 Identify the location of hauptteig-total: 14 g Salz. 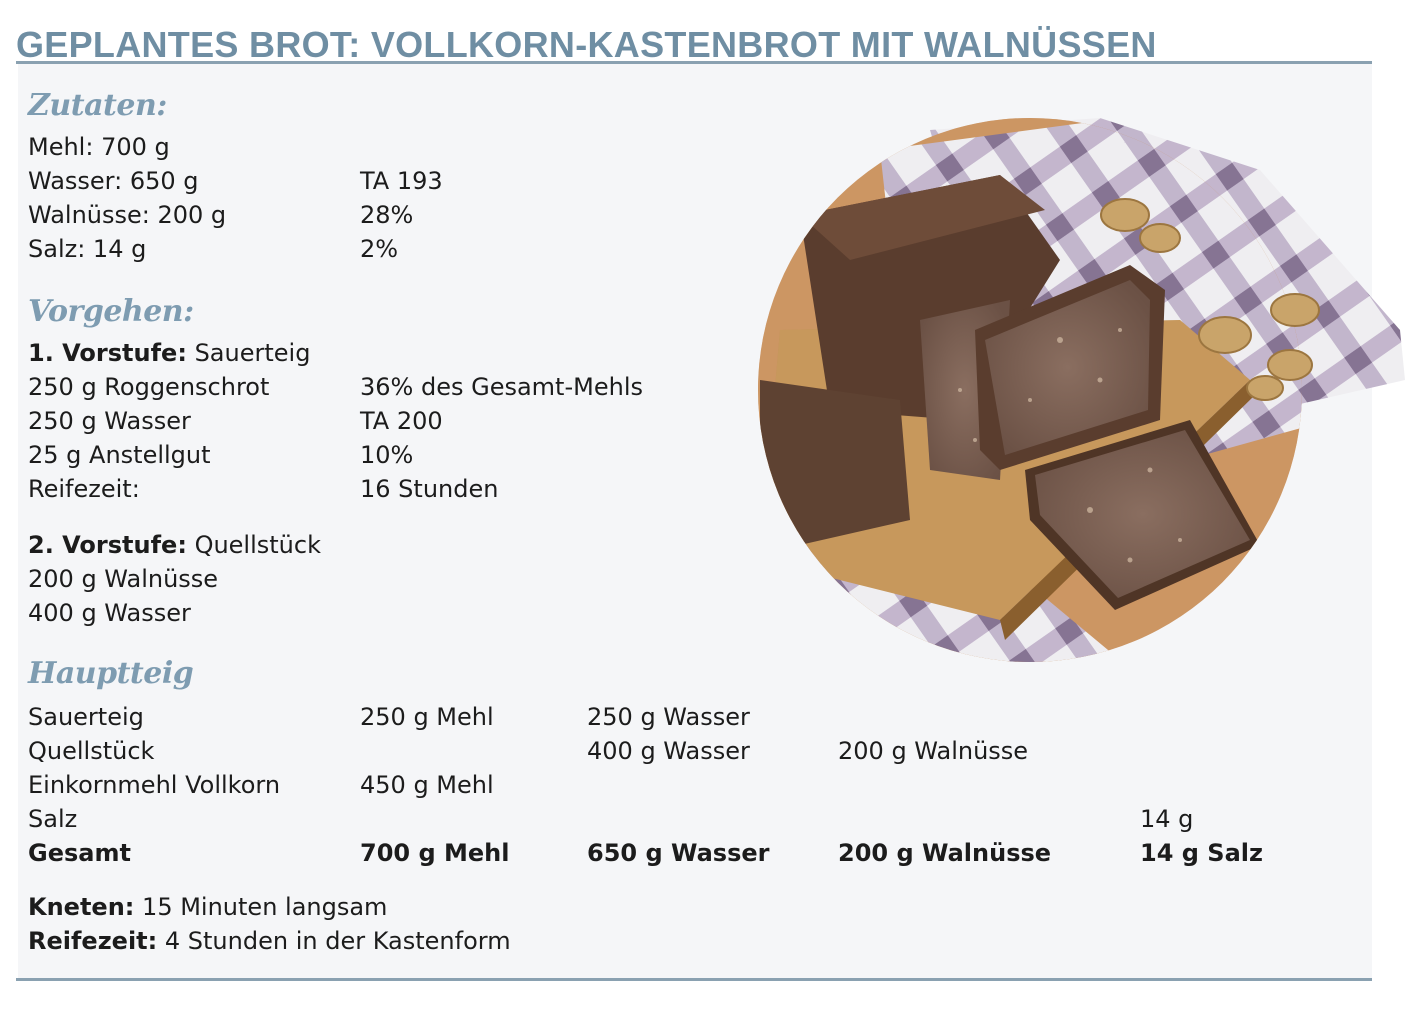
(1201, 853).